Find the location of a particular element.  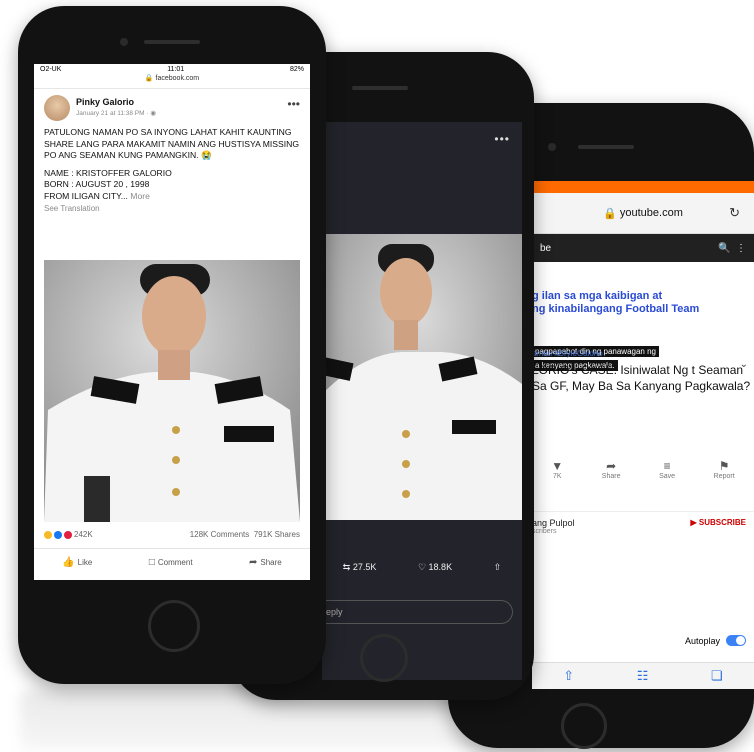

avatar is located at coordinates (57, 108).